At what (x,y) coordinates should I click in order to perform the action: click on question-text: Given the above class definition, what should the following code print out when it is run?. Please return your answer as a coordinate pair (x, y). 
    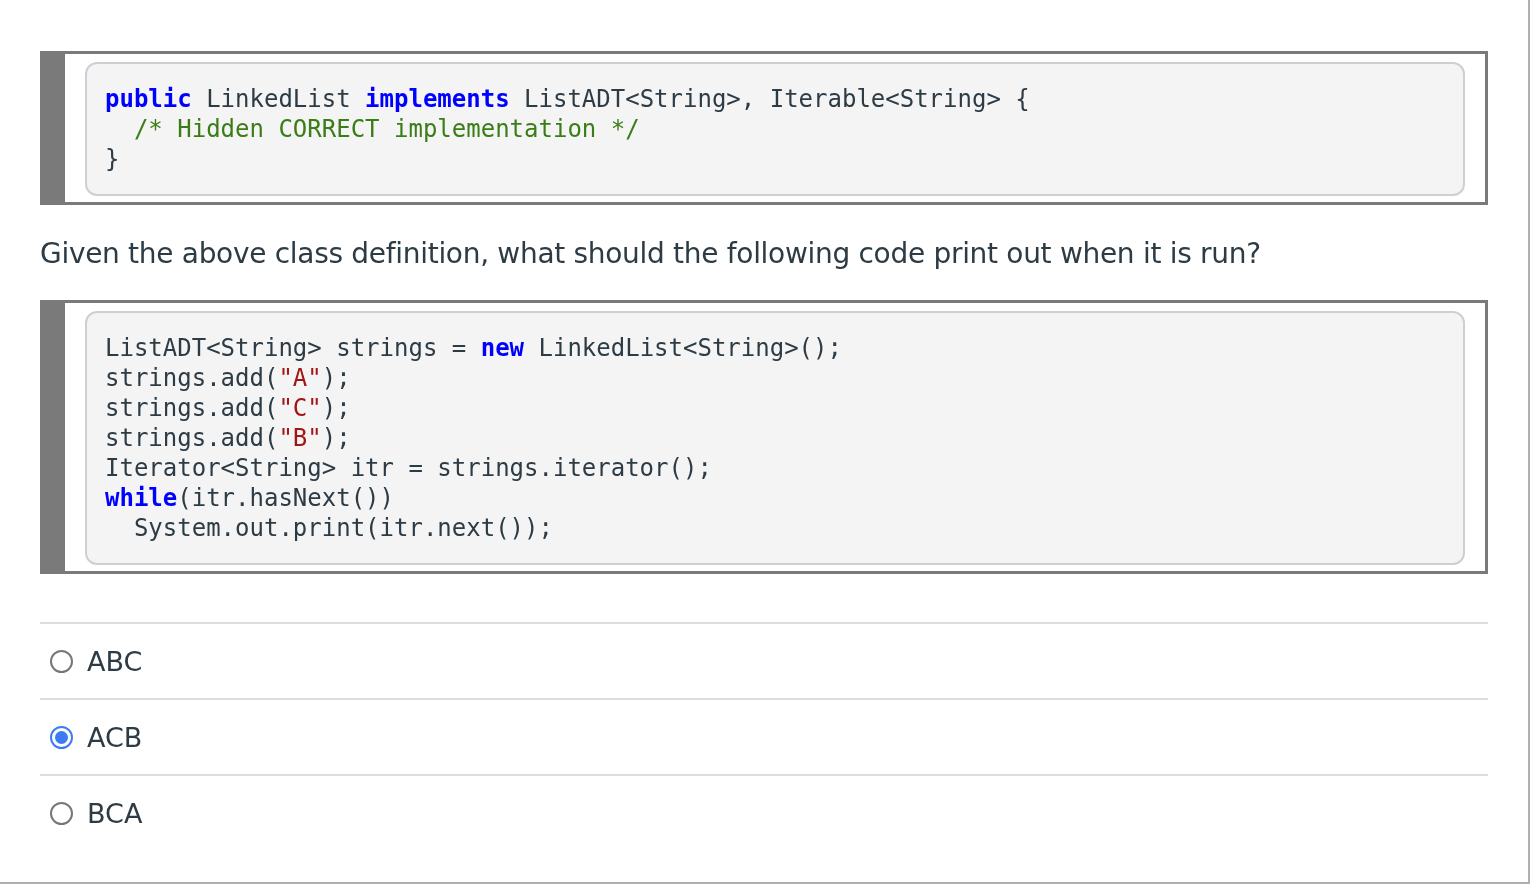
    Looking at the image, I should click on (651, 253).